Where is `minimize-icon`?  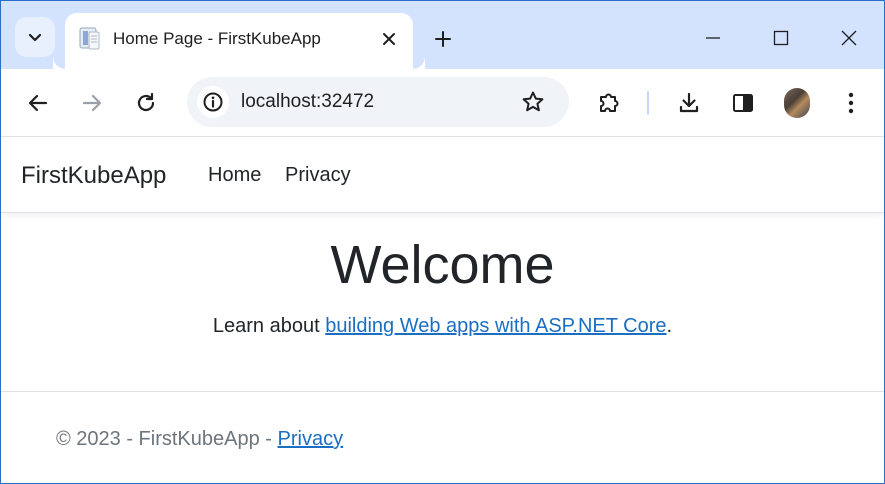 minimize-icon is located at coordinates (713, 38).